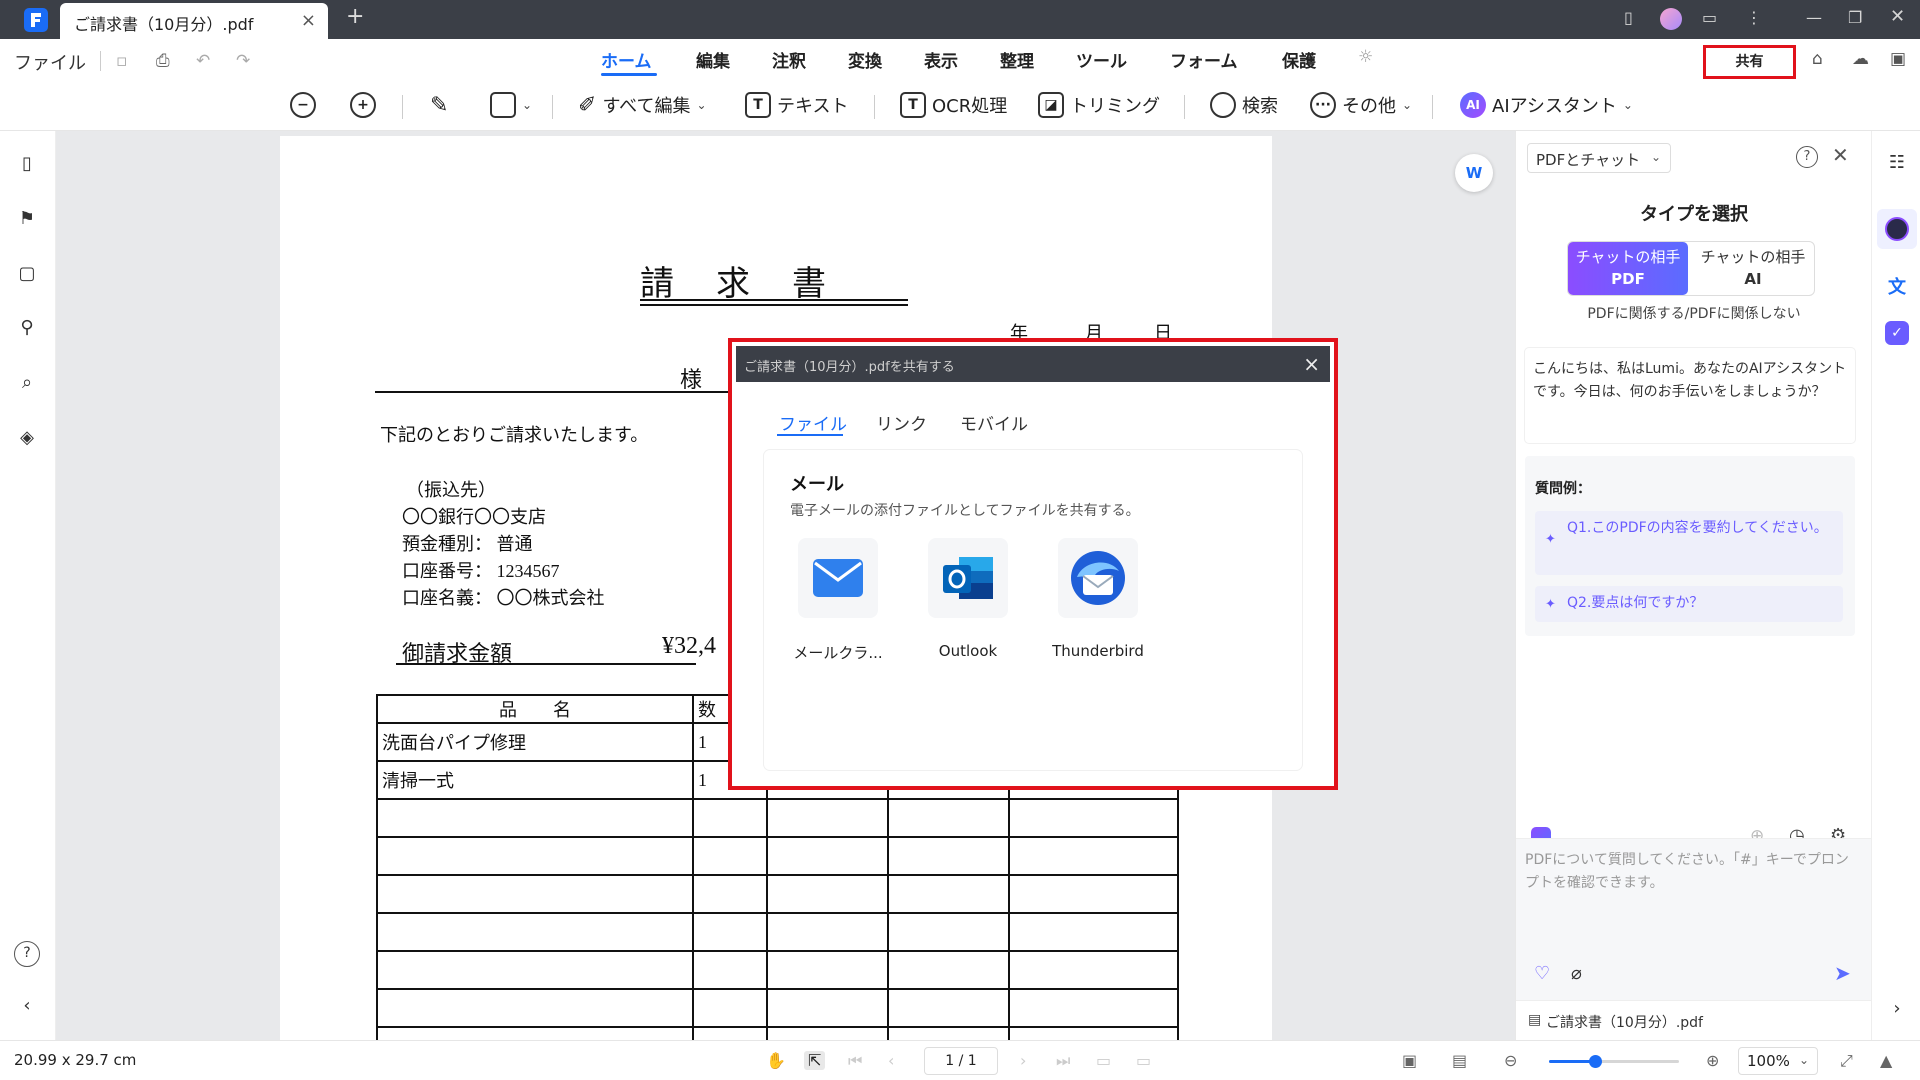  What do you see at coordinates (363, 105) in the screenshot?
I see `zoom-in-button: +` at bounding box center [363, 105].